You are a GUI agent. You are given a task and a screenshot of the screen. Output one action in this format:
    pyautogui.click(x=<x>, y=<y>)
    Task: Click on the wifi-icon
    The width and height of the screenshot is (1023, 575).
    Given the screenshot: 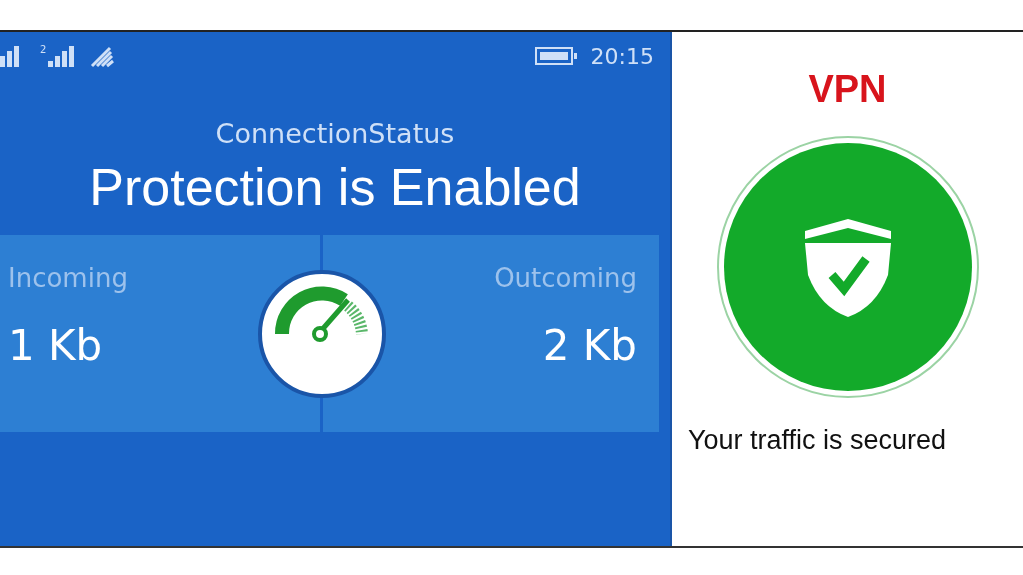 What is the action you would take?
    pyautogui.click(x=103, y=56)
    